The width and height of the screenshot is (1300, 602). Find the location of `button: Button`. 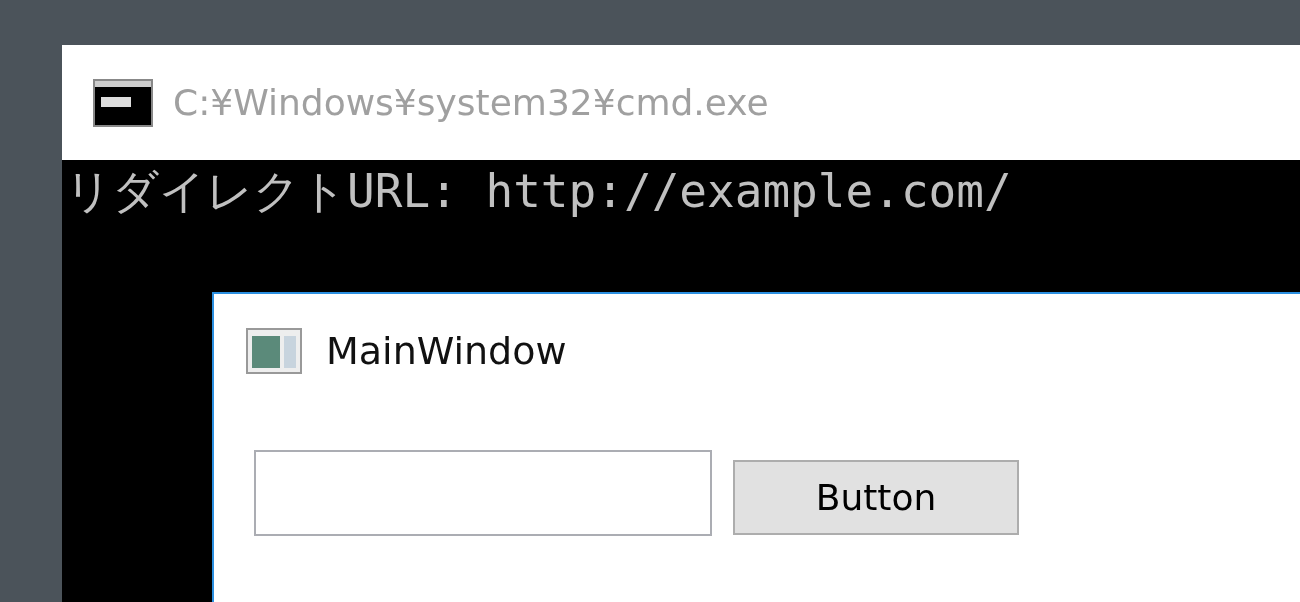

button: Button is located at coordinates (876, 497).